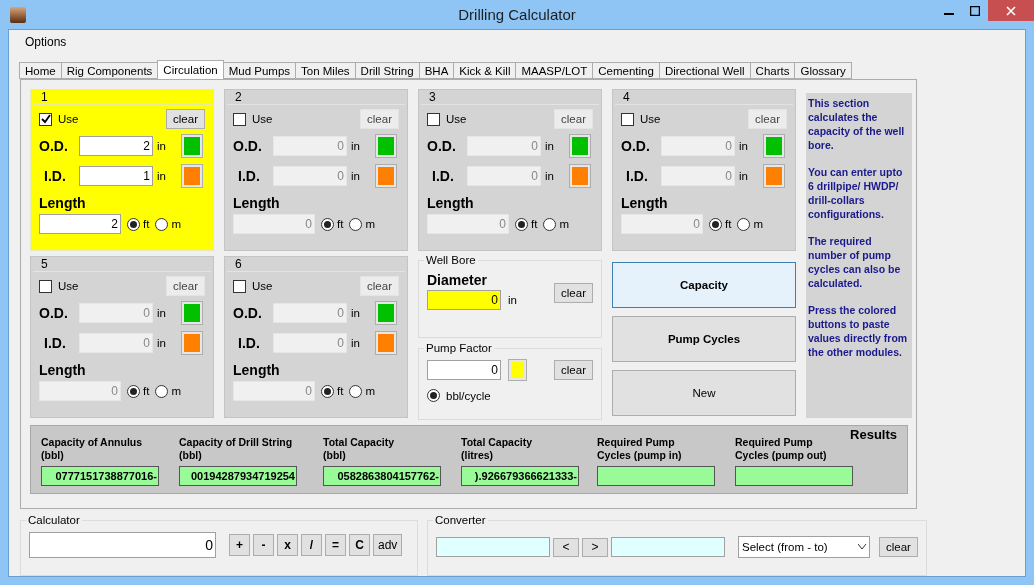  What do you see at coordinates (335, 545) in the screenshot?
I see `calculator-key: =` at bounding box center [335, 545].